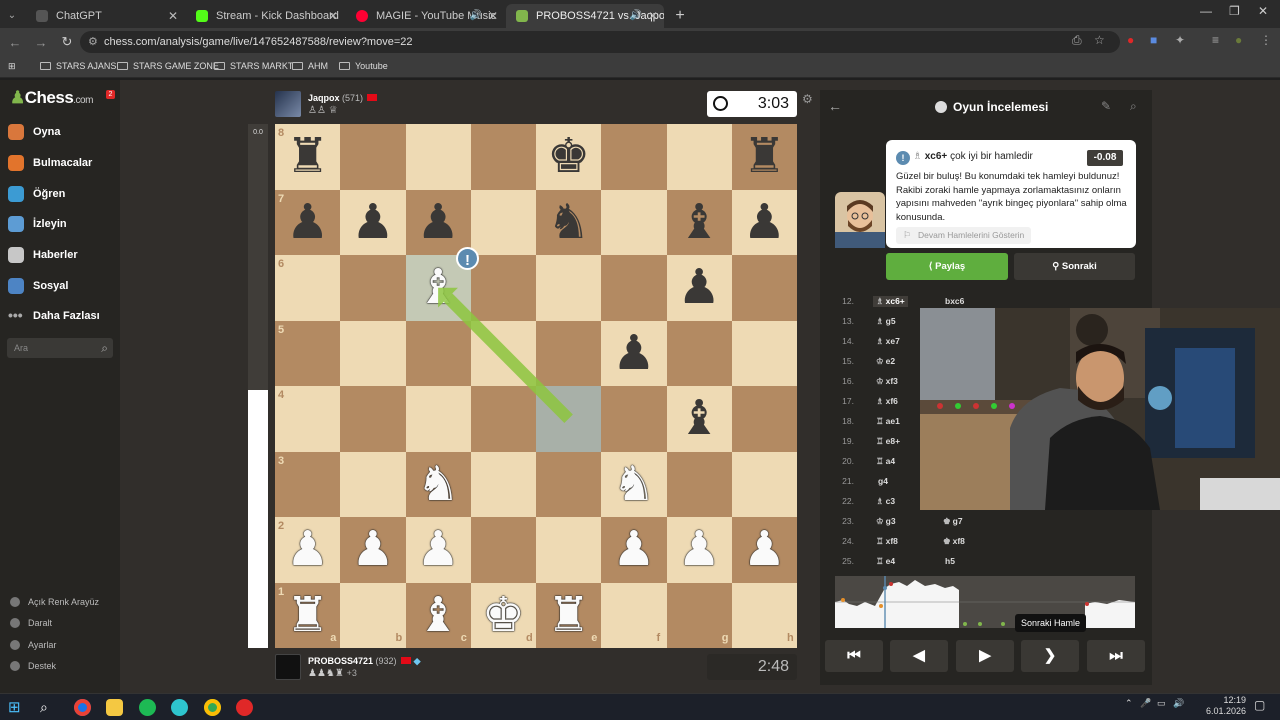 This screenshot has height=720, width=1280. Describe the element at coordinates (699, 222) in the screenshot. I see `square-g7` at that location.